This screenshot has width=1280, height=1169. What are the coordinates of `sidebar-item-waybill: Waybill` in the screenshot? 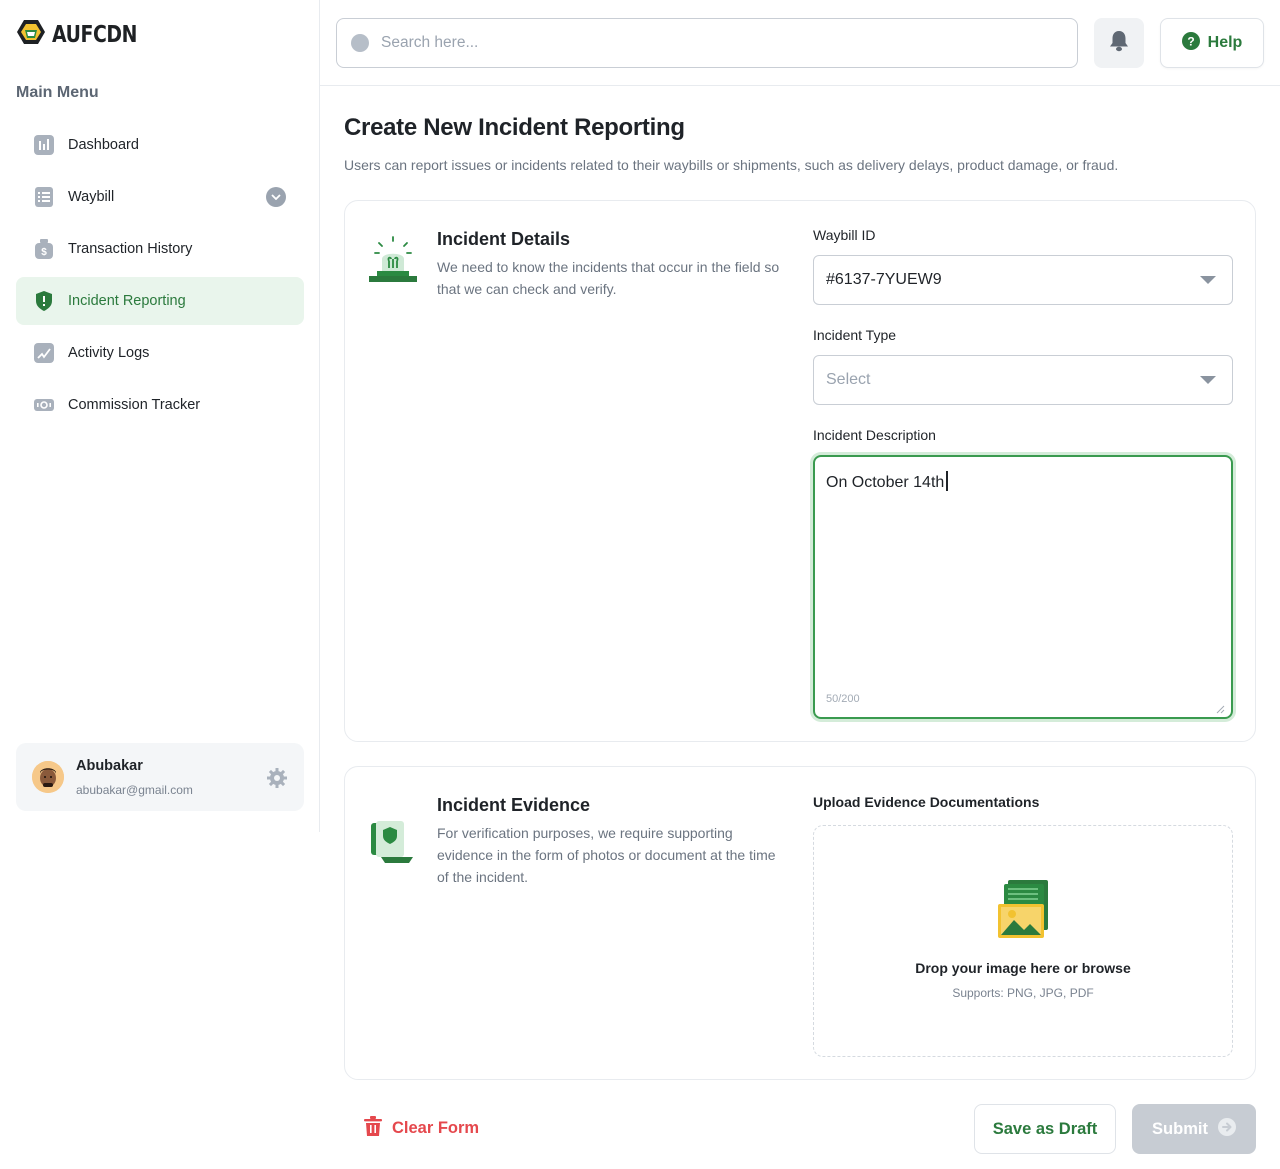 It's located at (160, 197).